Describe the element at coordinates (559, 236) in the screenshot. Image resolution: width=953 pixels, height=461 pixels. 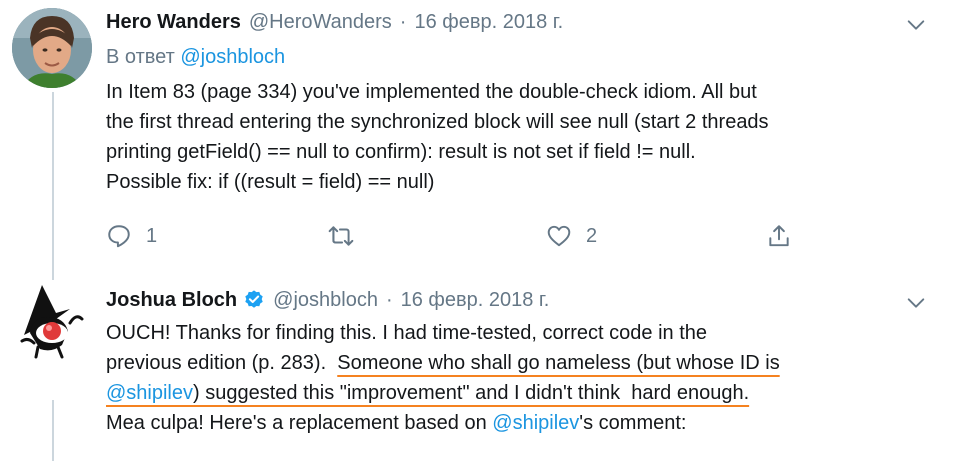
I see `heart-icon` at that location.